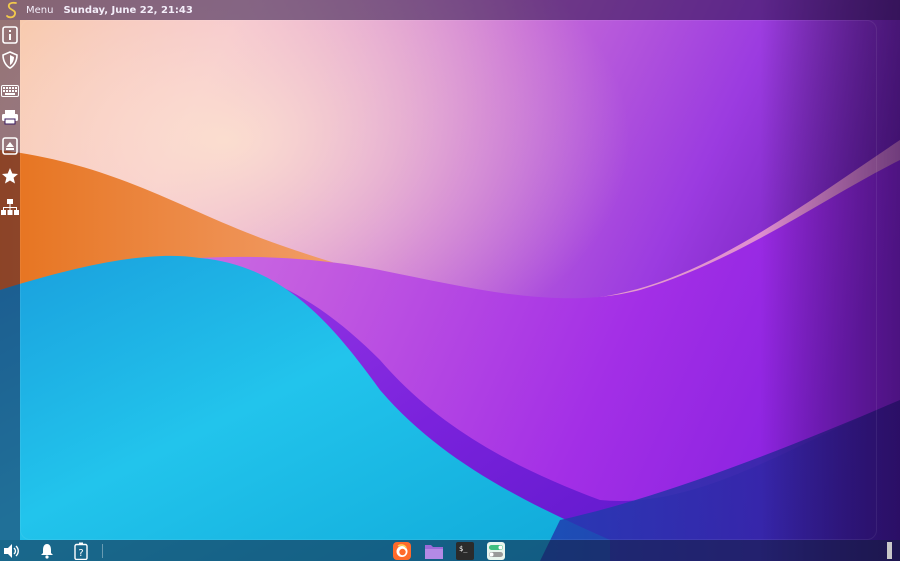 This screenshot has height=561, width=900. Describe the element at coordinates (450, 10) in the screenshot. I see `top-panel: Menu Sunday, June 22, 21:43` at that location.